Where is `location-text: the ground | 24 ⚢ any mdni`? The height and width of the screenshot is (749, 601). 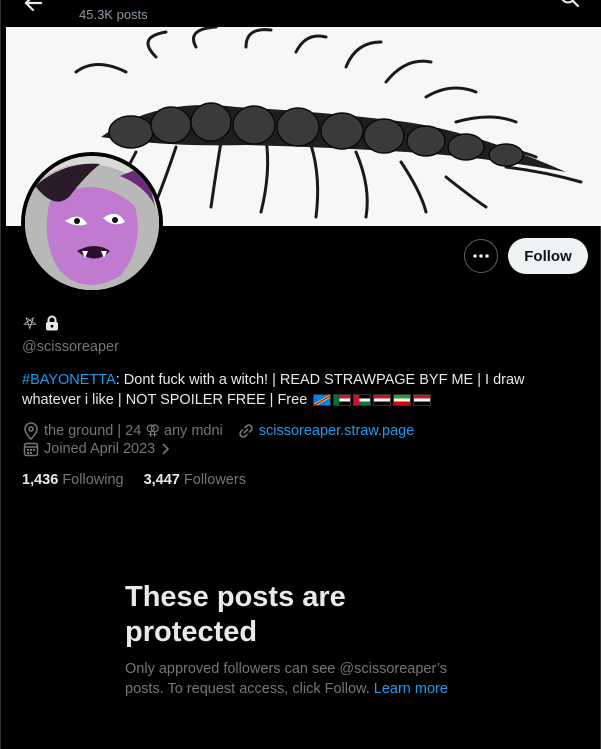 location-text: the ground | 24 ⚢ any mdni is located at coordinates (133, 431).